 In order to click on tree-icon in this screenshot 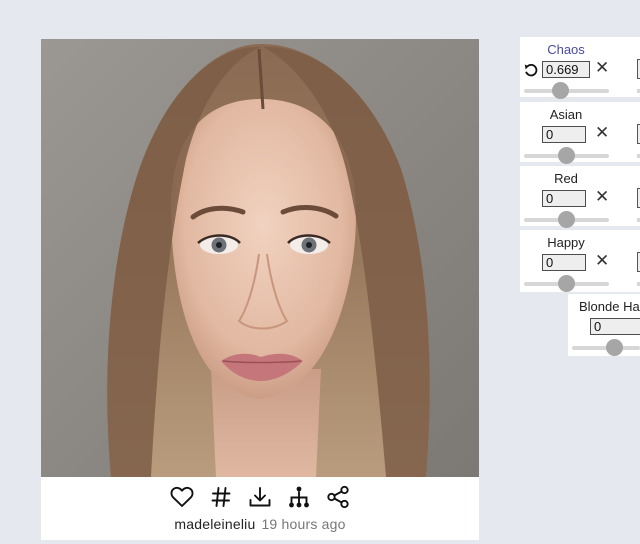, I will do `click(299, 497)`.